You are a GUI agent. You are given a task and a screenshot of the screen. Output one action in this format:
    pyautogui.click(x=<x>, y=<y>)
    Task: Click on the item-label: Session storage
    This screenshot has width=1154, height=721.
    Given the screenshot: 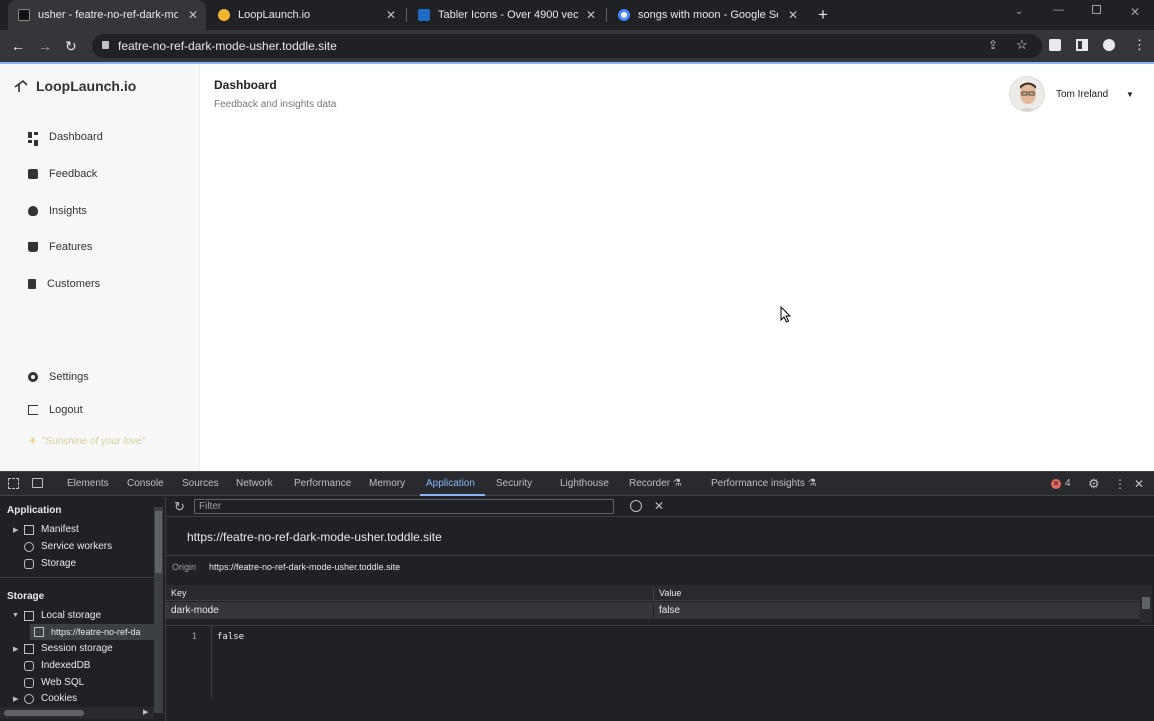 What is the action you would take?
    pyautogui.click(x=77, y=648)
    